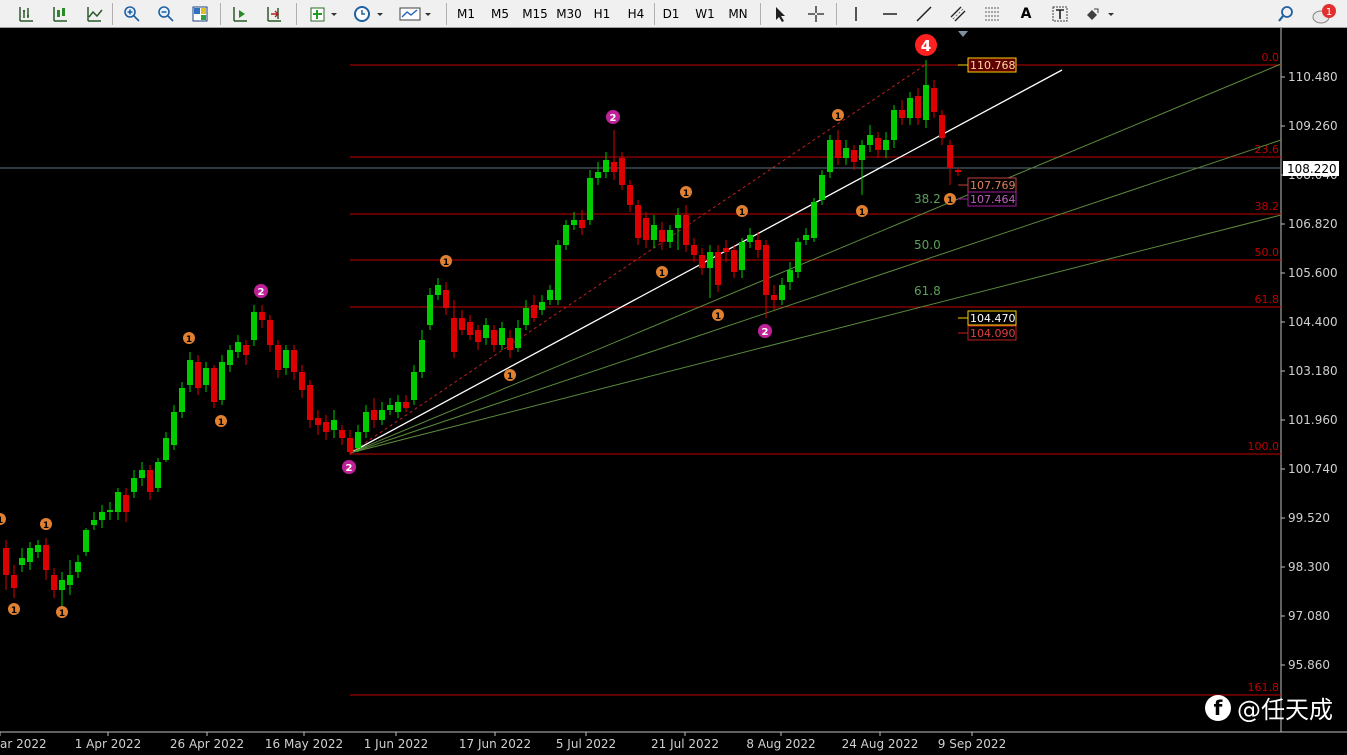  I want to click on time-label: 5 Jul 2022, so click(586, 744).